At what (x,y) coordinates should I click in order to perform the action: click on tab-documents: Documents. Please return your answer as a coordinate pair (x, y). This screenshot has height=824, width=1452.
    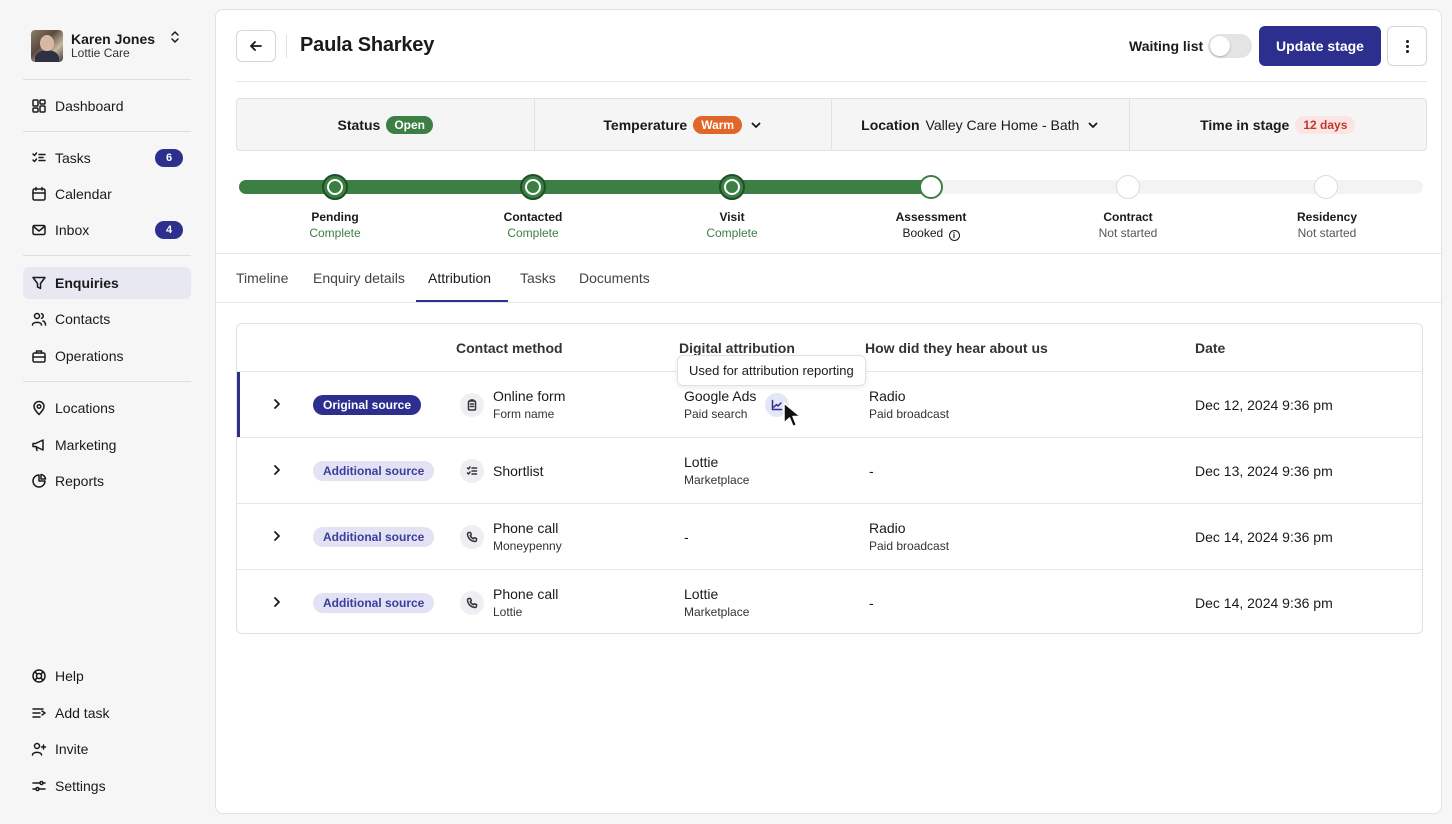
    Looking at the image, I should click on (614, 287).